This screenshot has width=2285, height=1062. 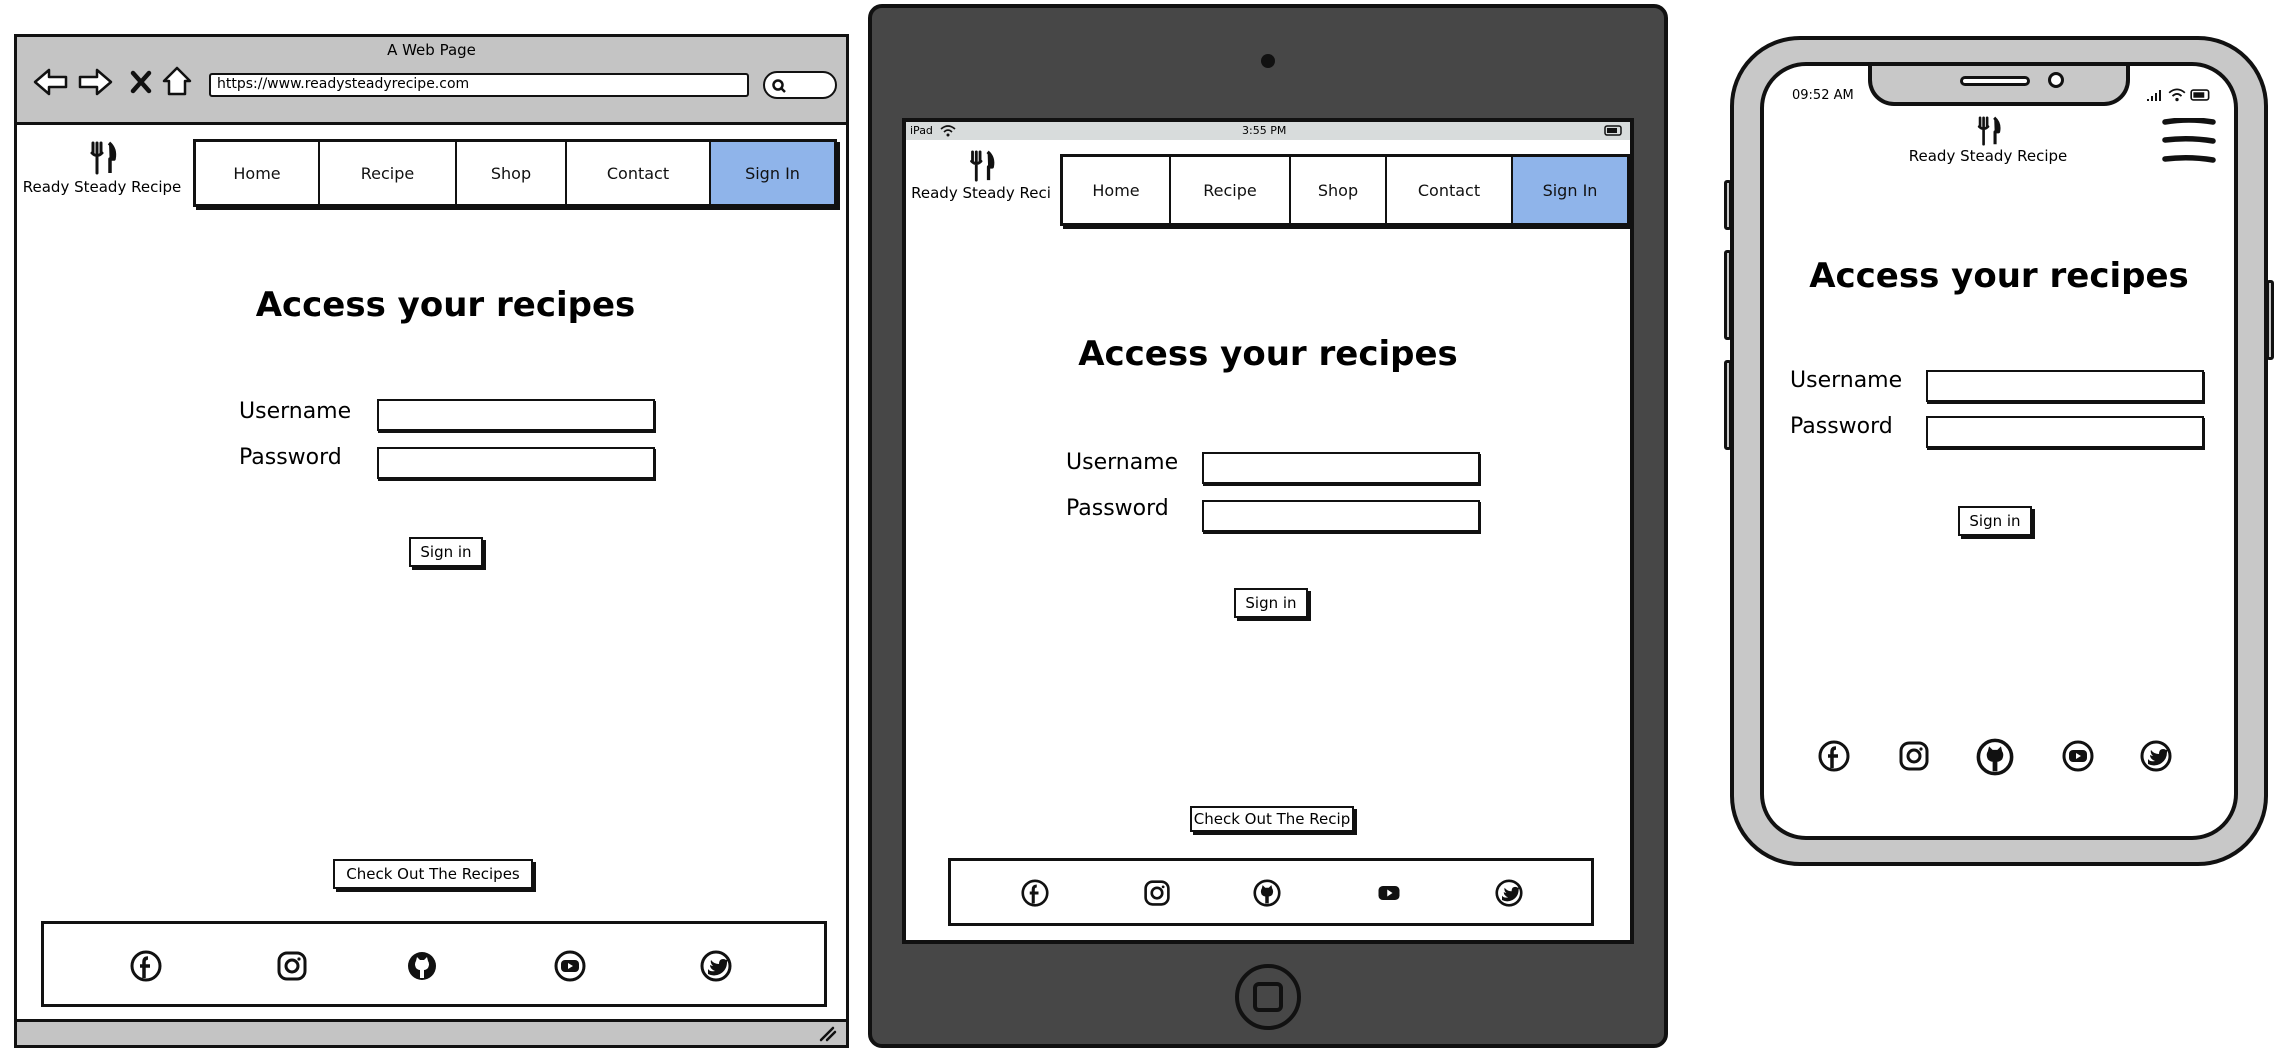 I want to click on phone-time: 09:52 AM, so click(x=1823, y=95).